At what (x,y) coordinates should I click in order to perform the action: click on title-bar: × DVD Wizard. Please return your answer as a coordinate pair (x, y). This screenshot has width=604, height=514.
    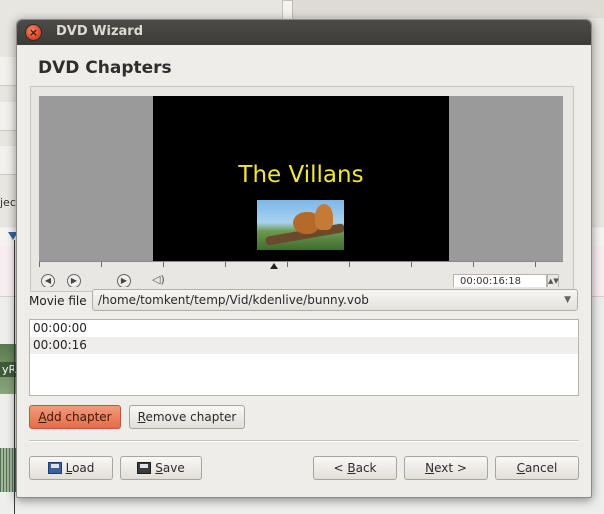
    Looking at the image, I should click on (304, 32).